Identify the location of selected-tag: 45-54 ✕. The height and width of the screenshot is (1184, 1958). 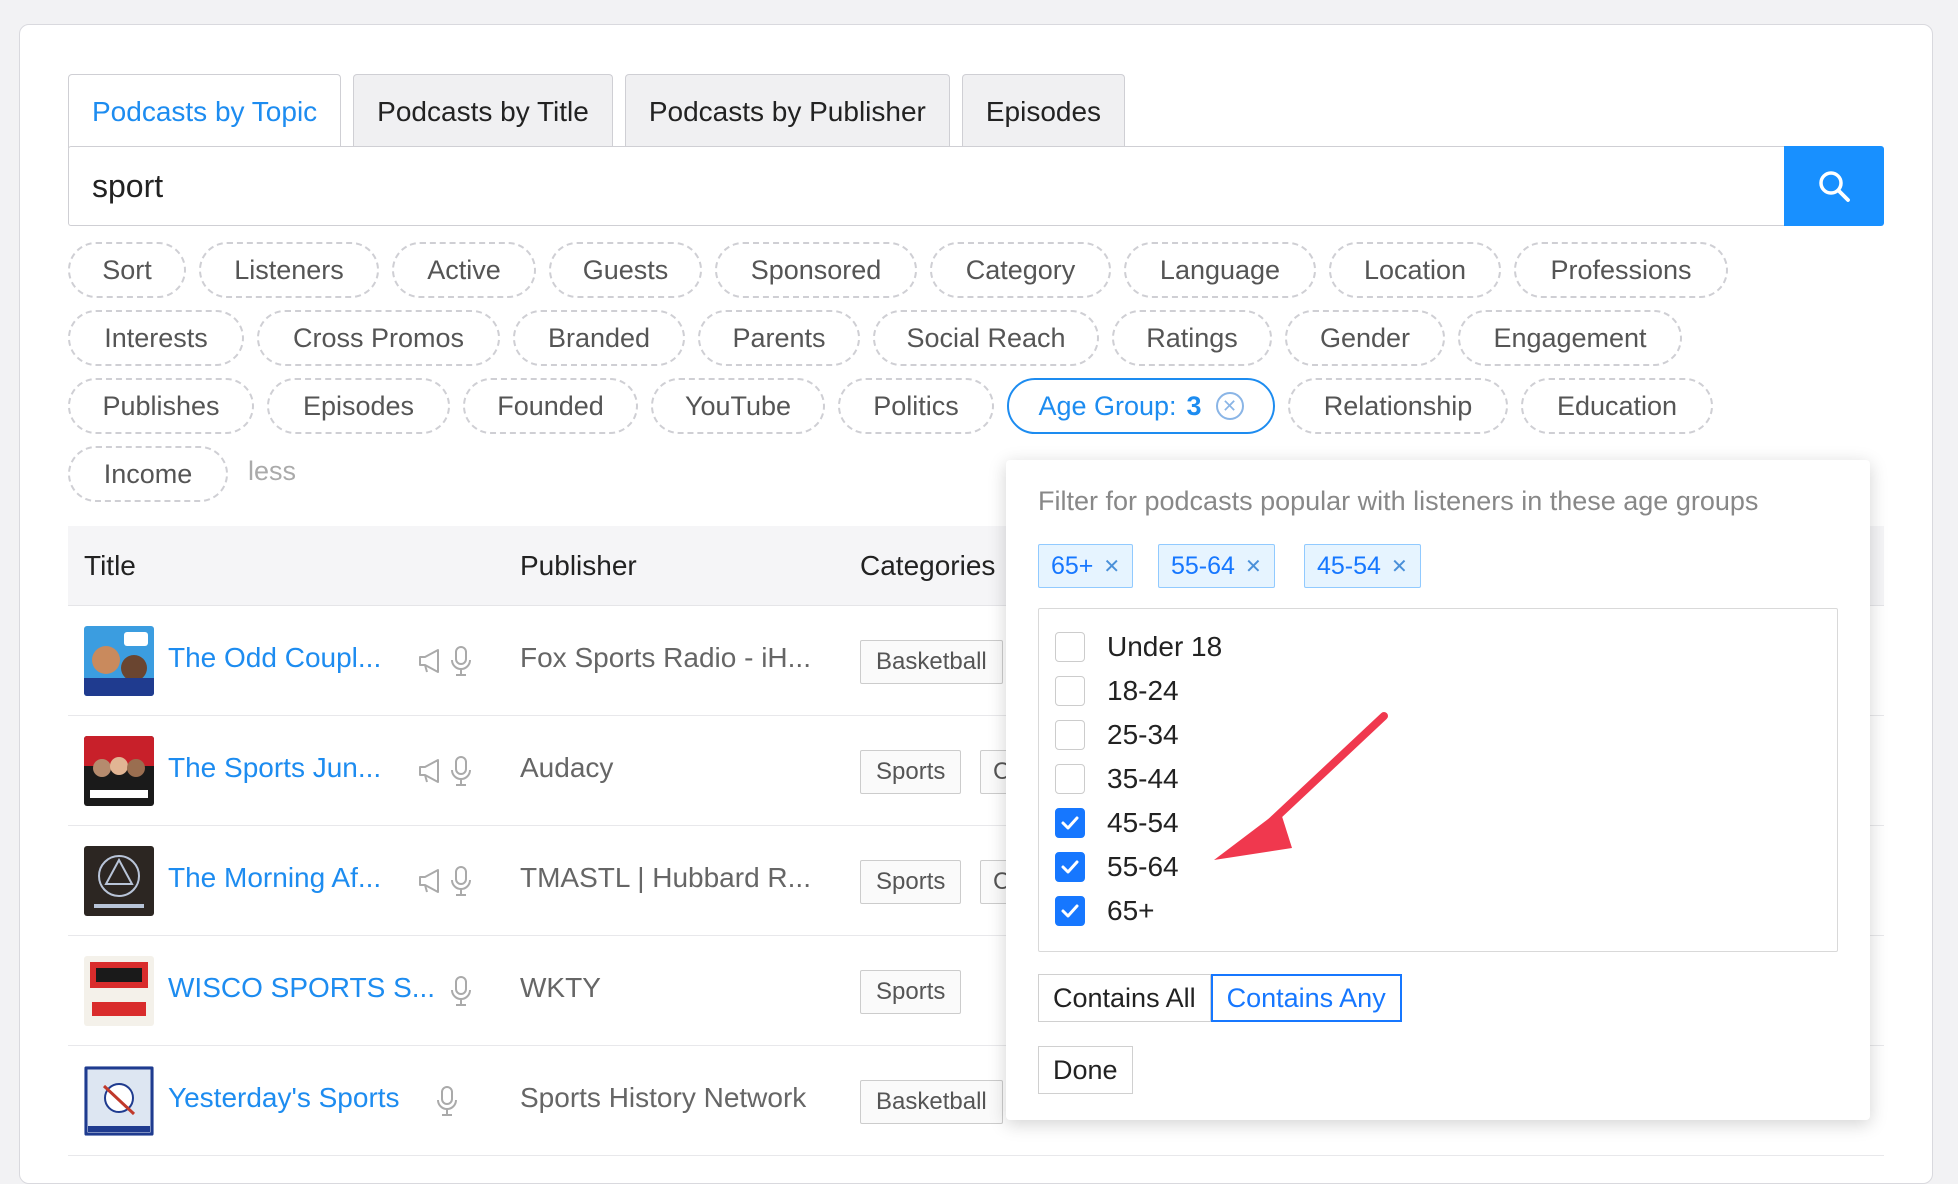
(1362, 566).